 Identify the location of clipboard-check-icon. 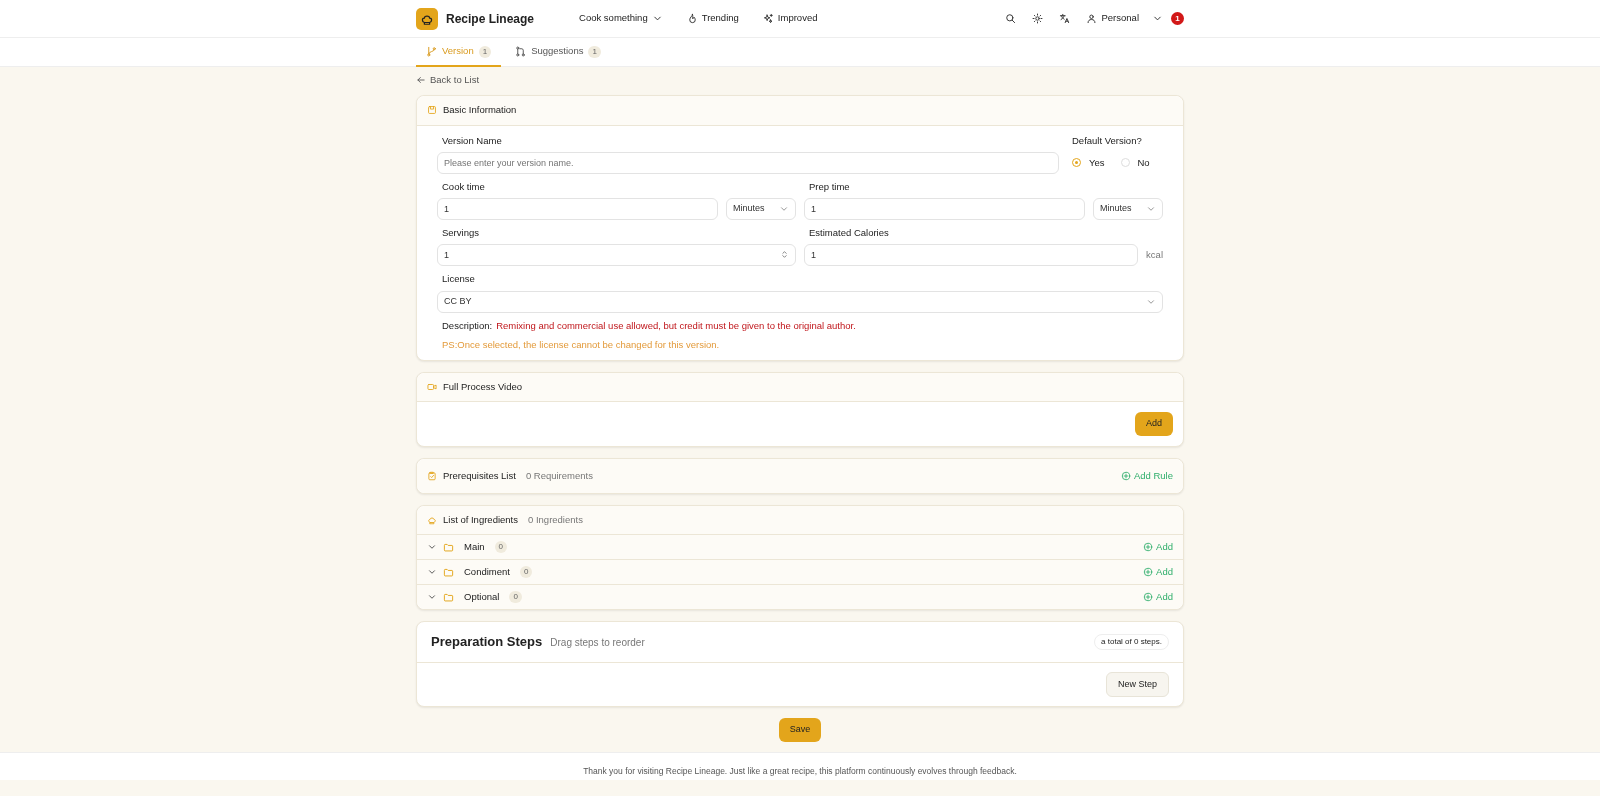
(432, 475).